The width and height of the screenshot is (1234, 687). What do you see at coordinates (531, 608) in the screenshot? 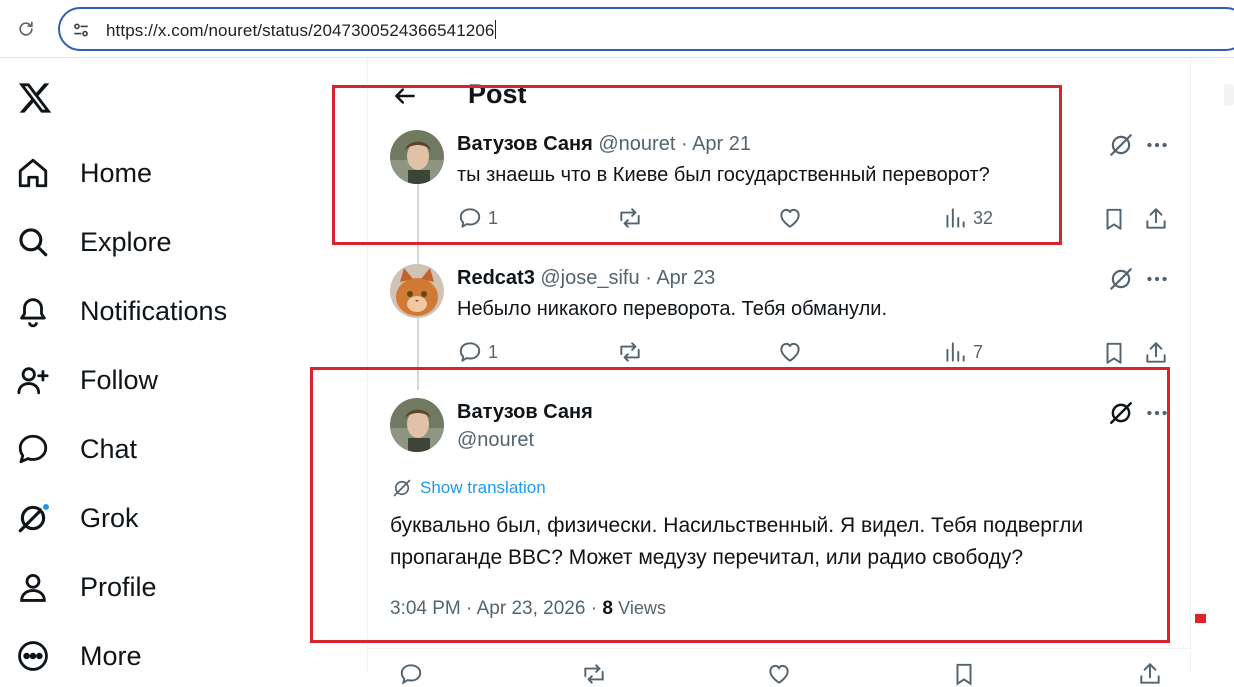
I see `tweet-date: Apr 23, 2026` at bounding box center [531, 608].